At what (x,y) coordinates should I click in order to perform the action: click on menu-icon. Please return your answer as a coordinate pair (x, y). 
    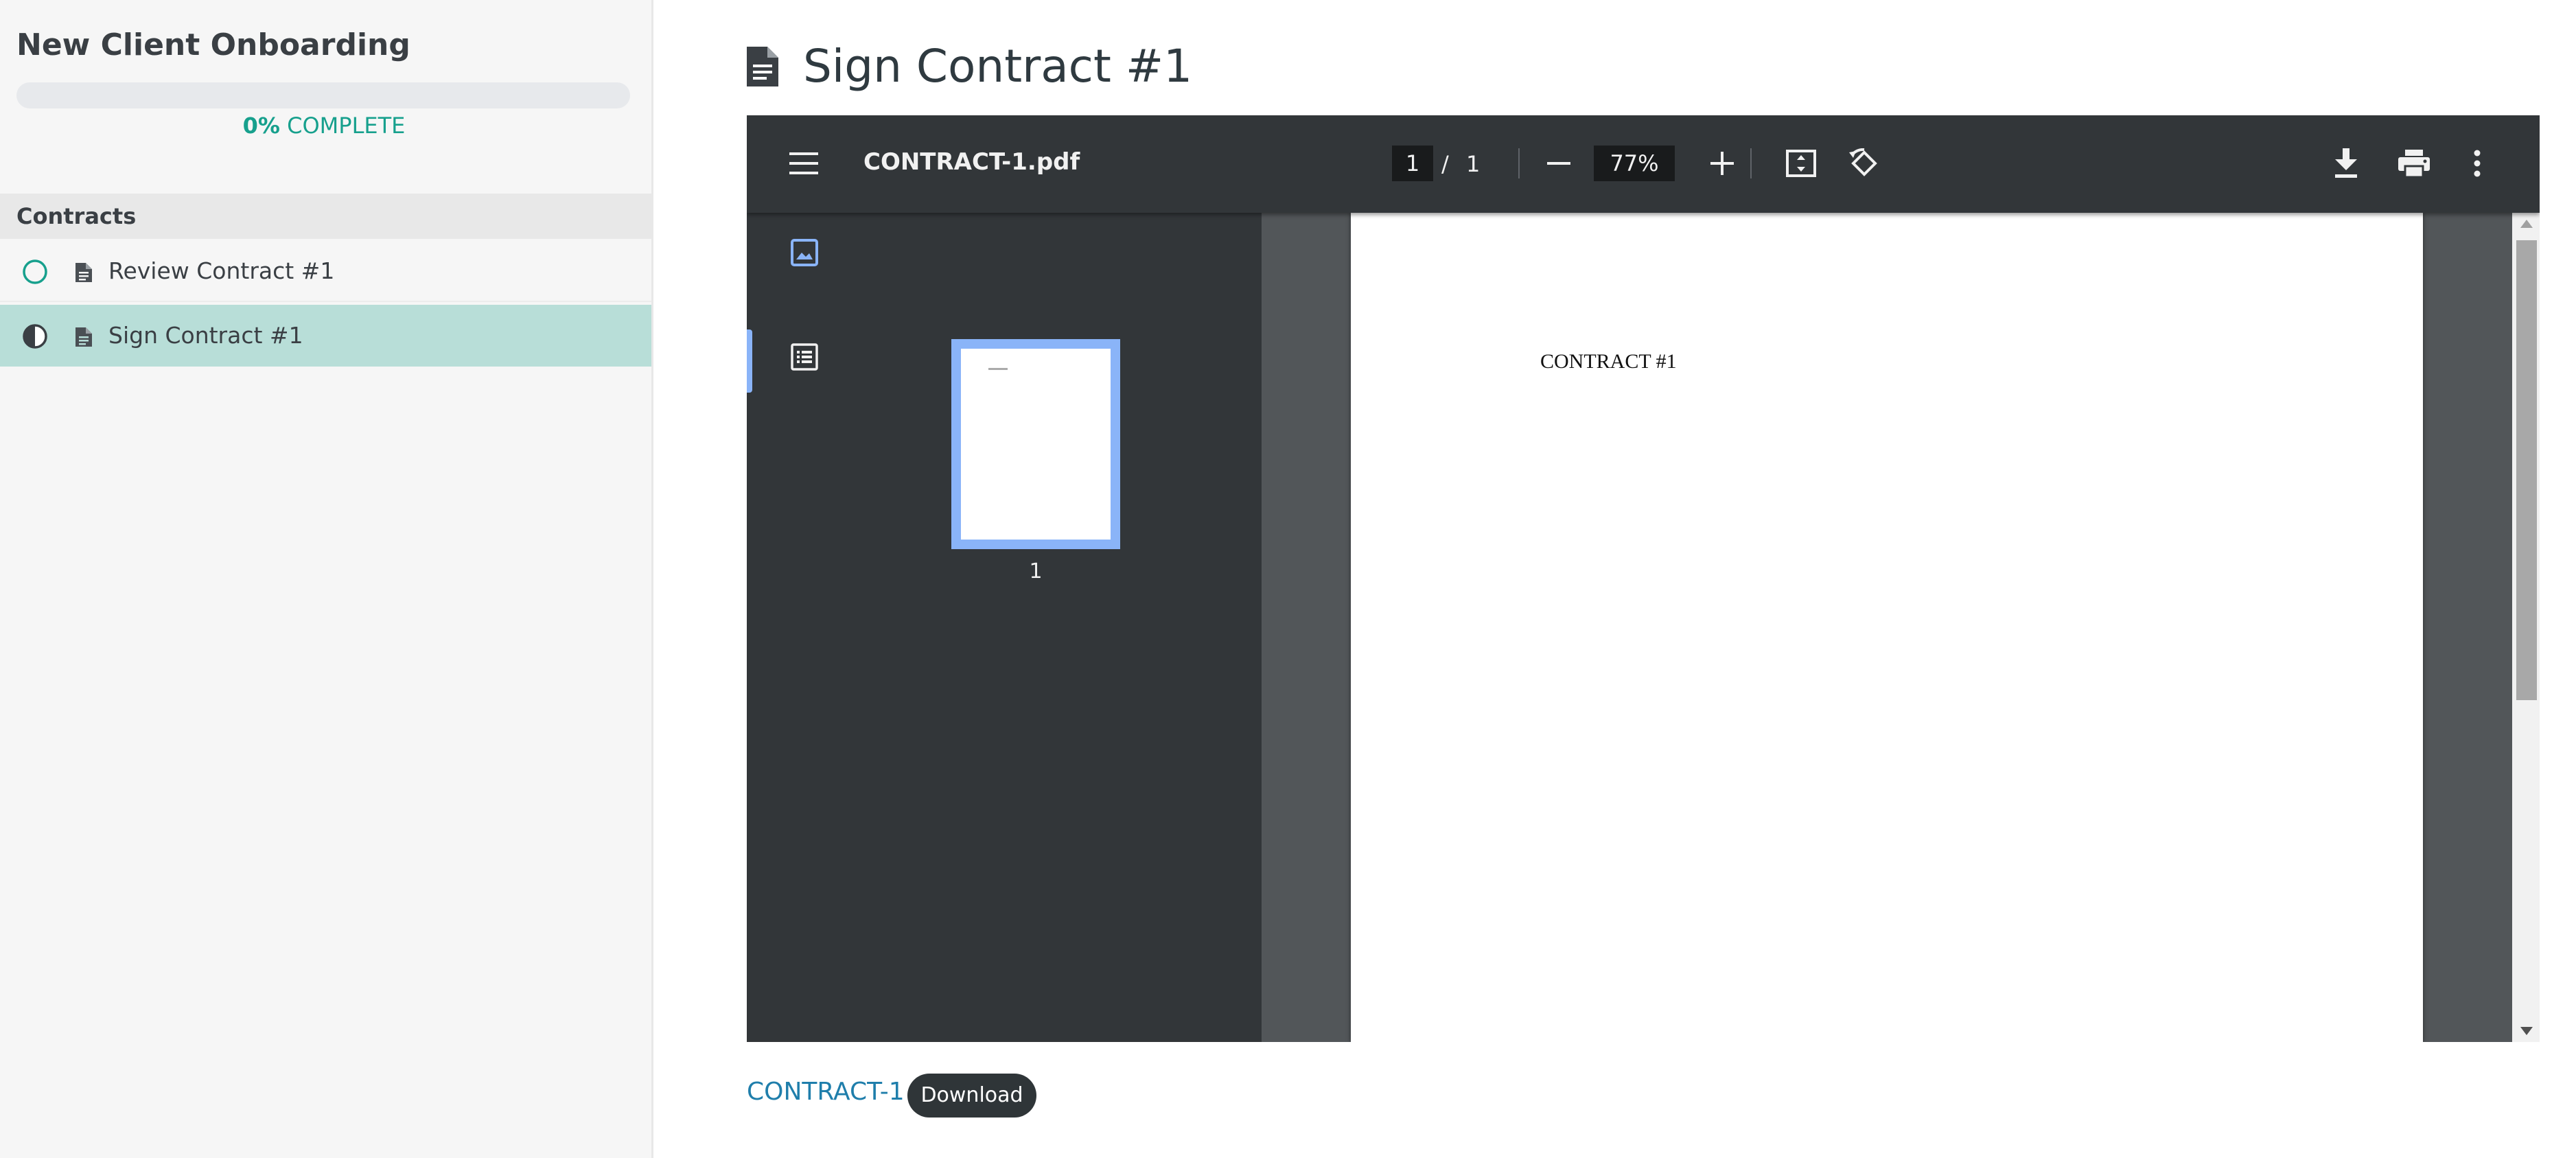
    Looking at the image, I should click on (803, 163).